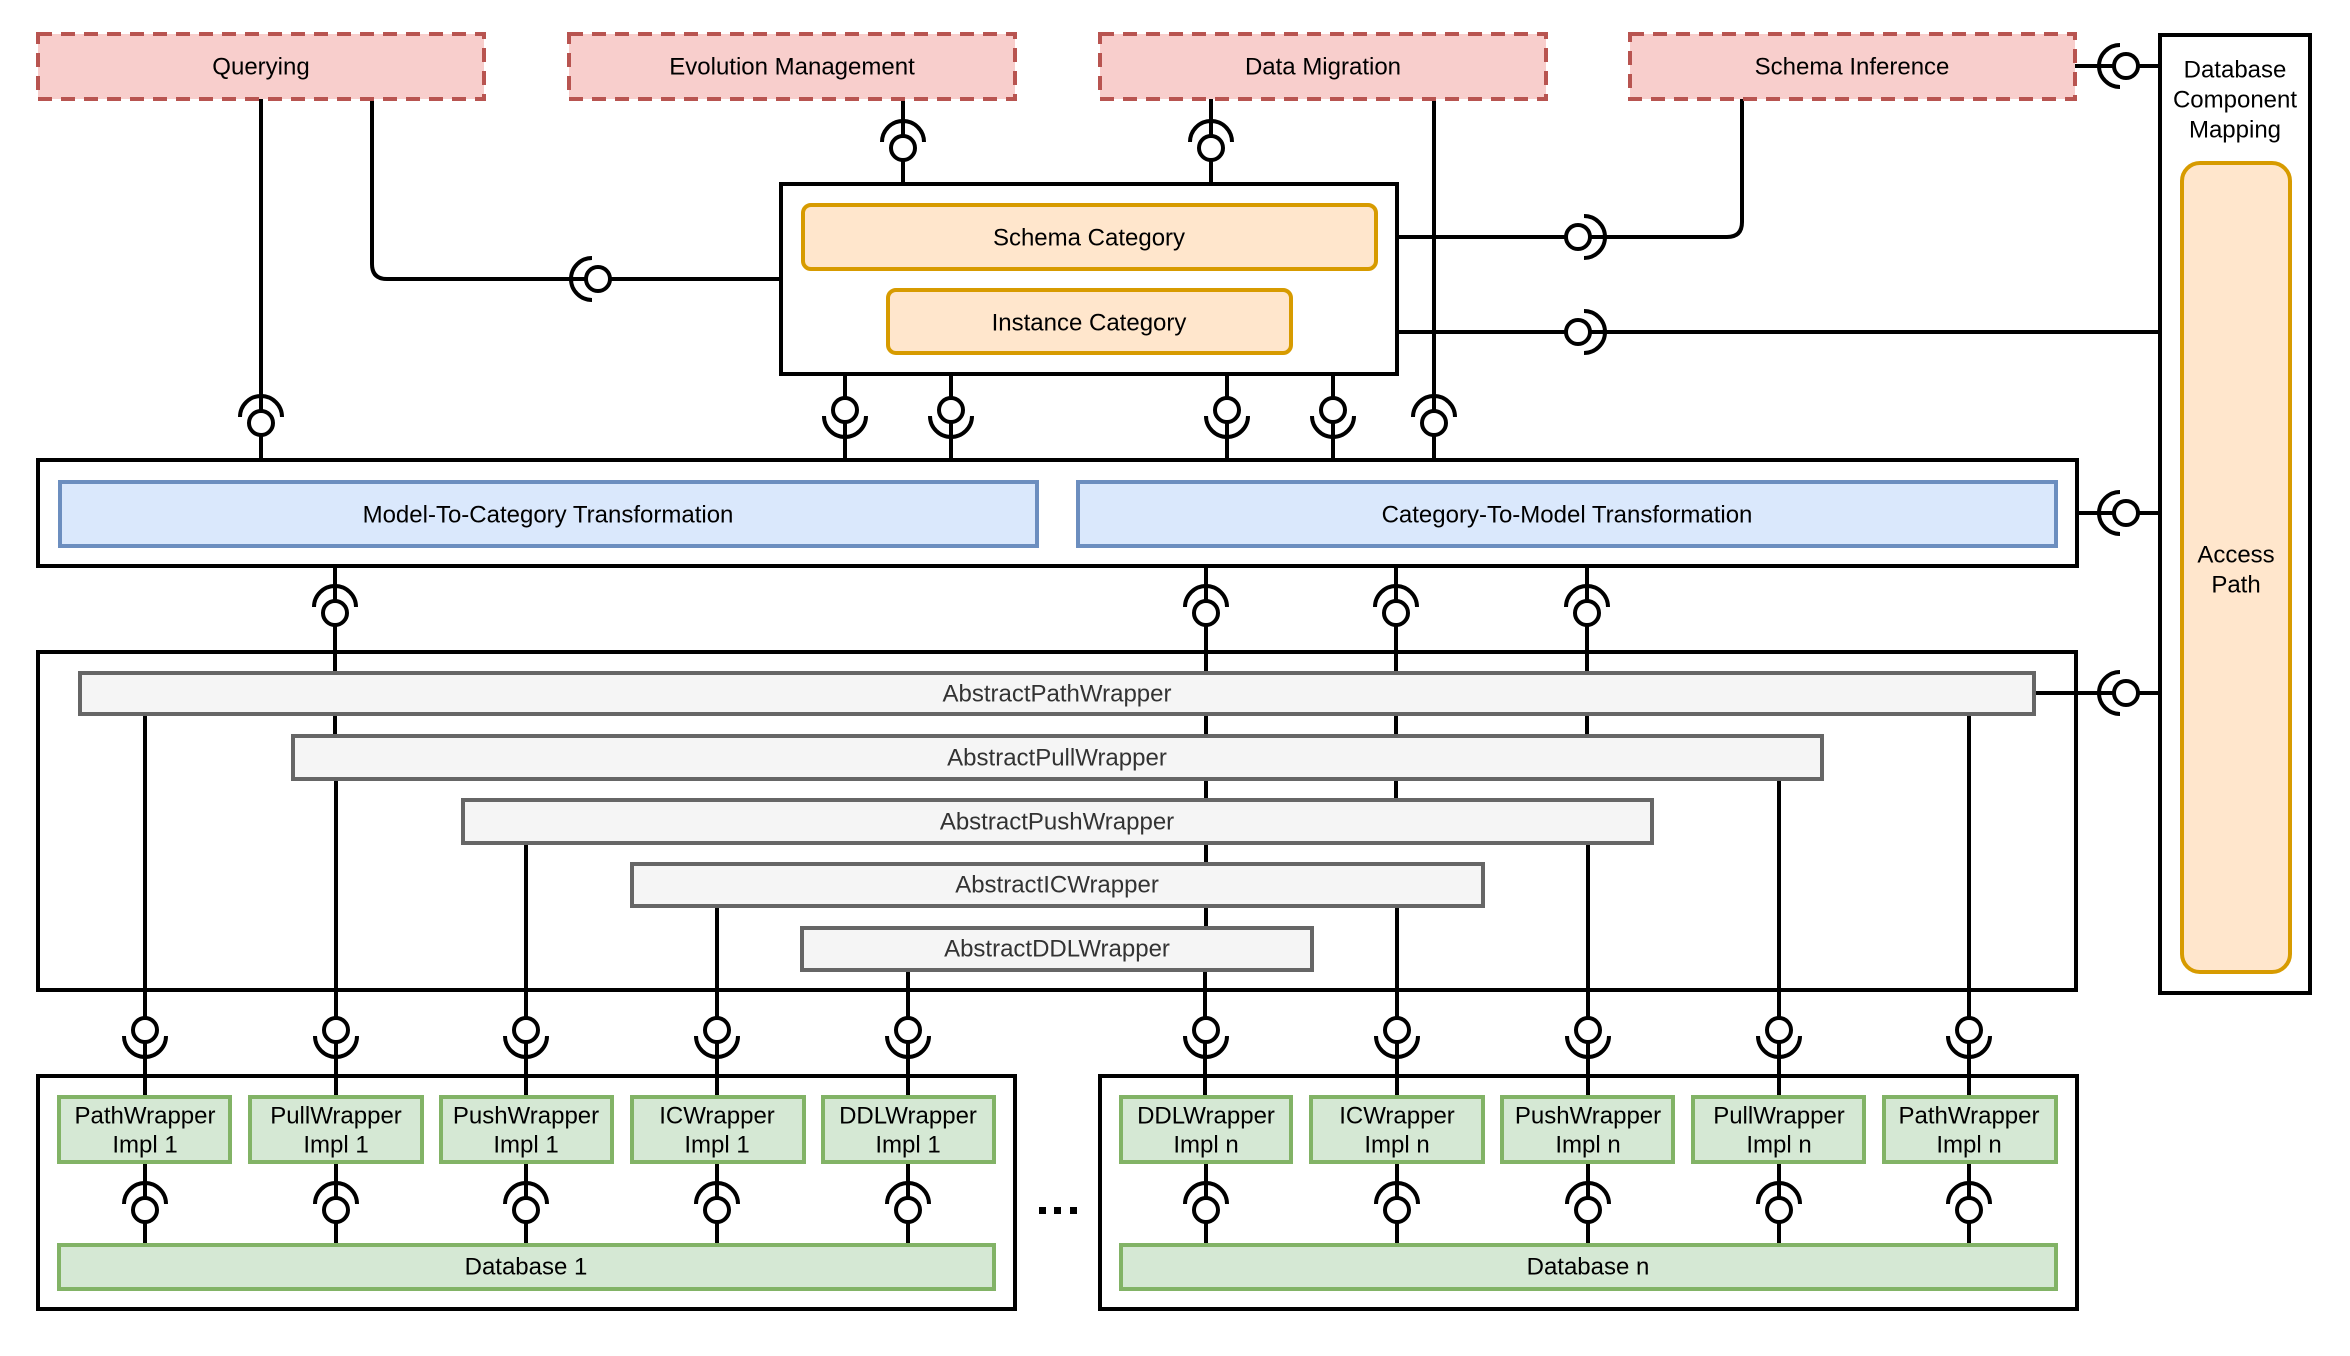 This screenshot has width=2350, height=1356. Describe the element at coordinates (1057, 693) in the screenshot. I see `abstract-path-wrapper-label: AbstractPathWrapper` at that location.